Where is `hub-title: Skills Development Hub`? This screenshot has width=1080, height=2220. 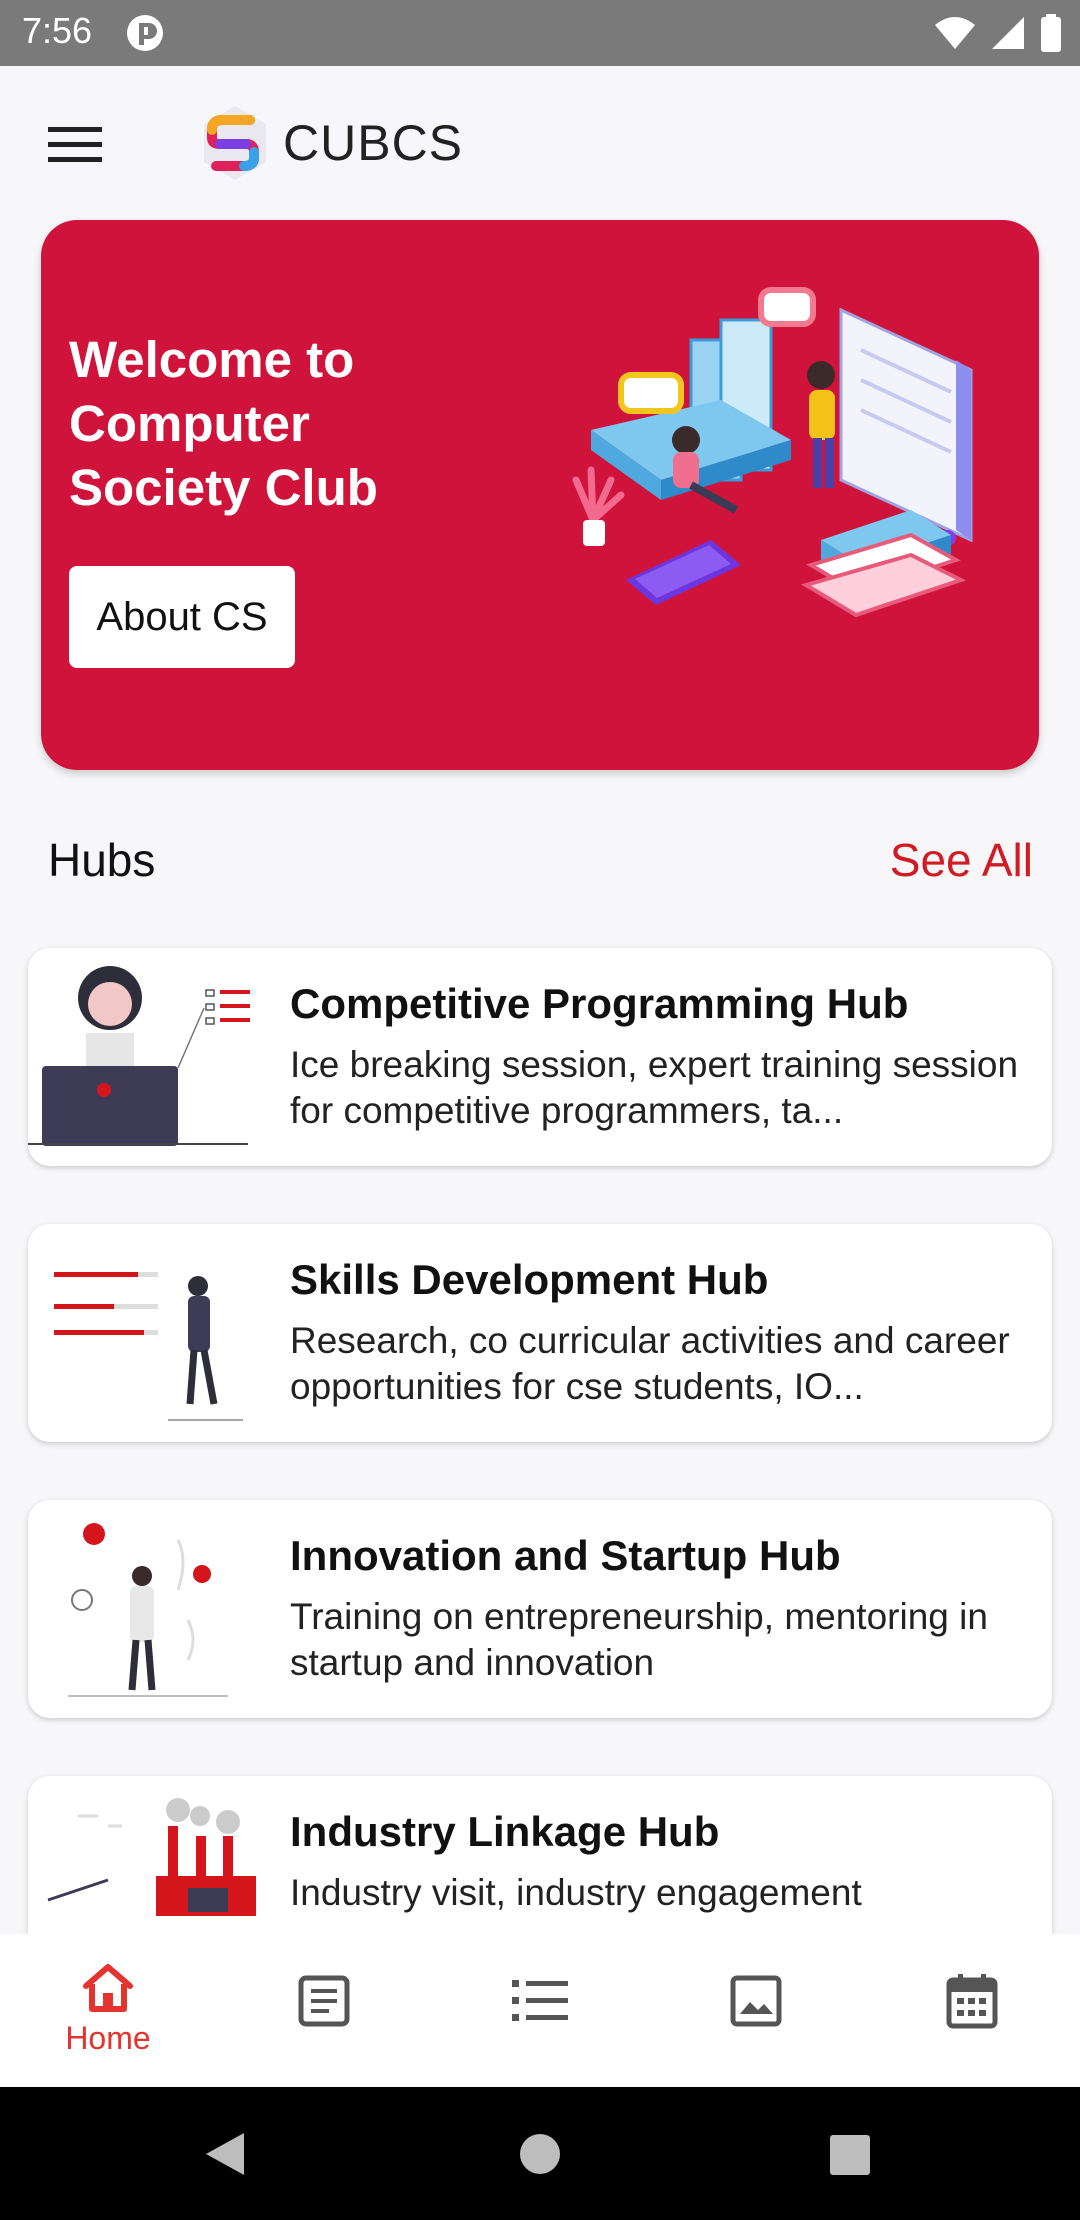
hub-title: Skills Development Hub is located at coordinates (529, 1279).